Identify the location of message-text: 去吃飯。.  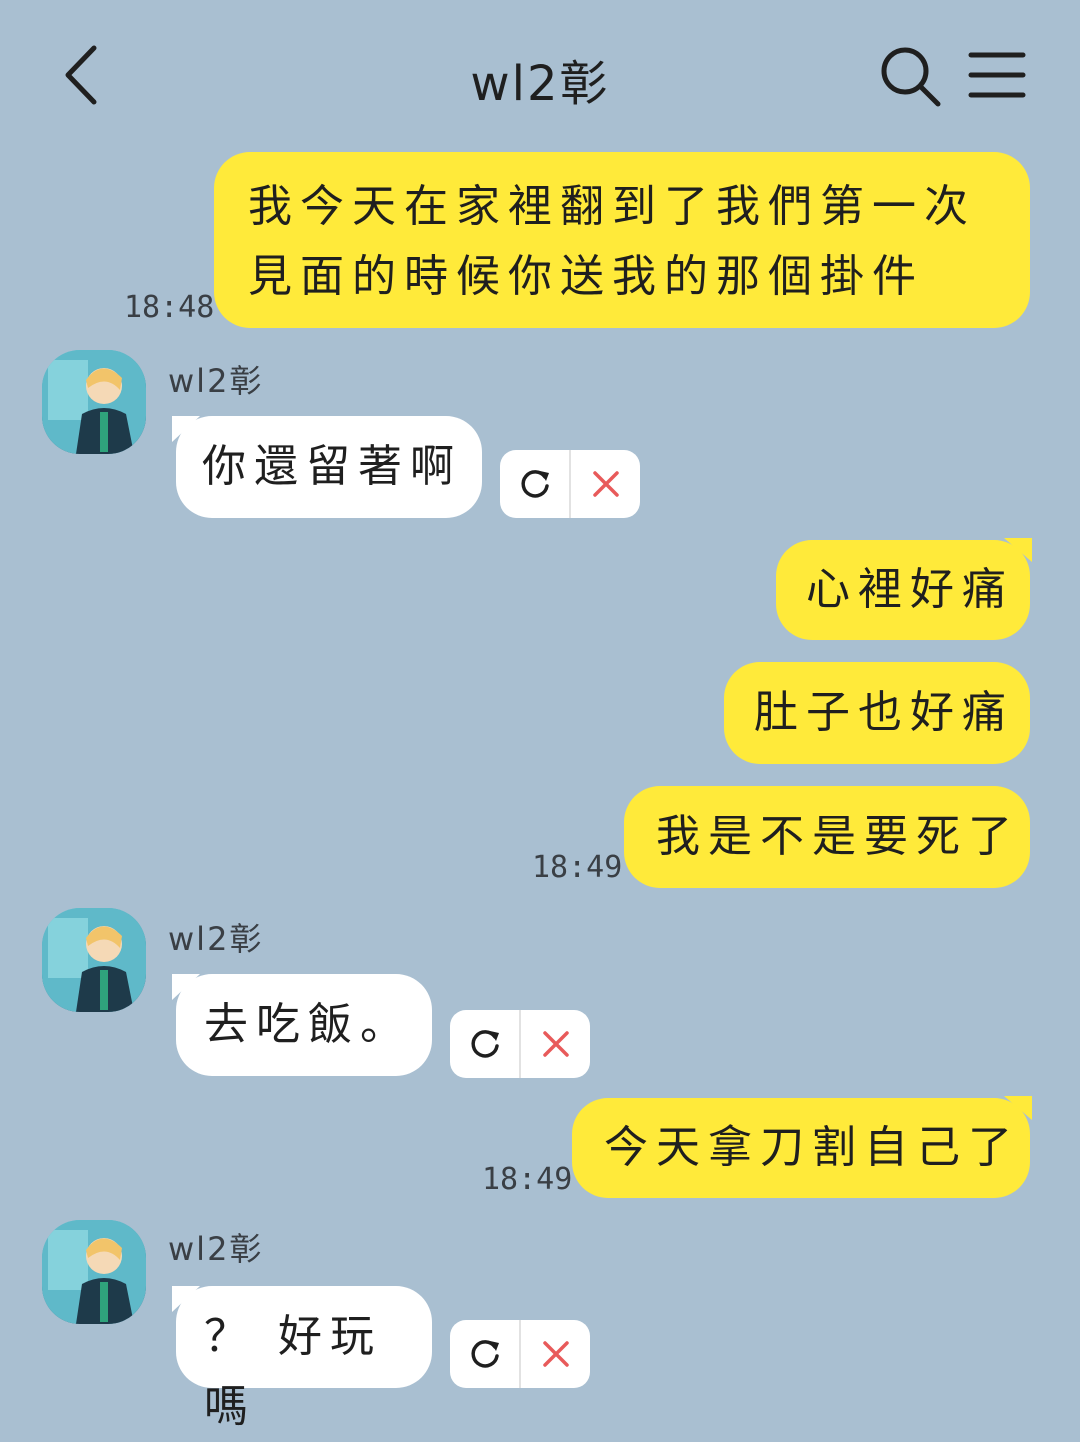
(308, 1024).